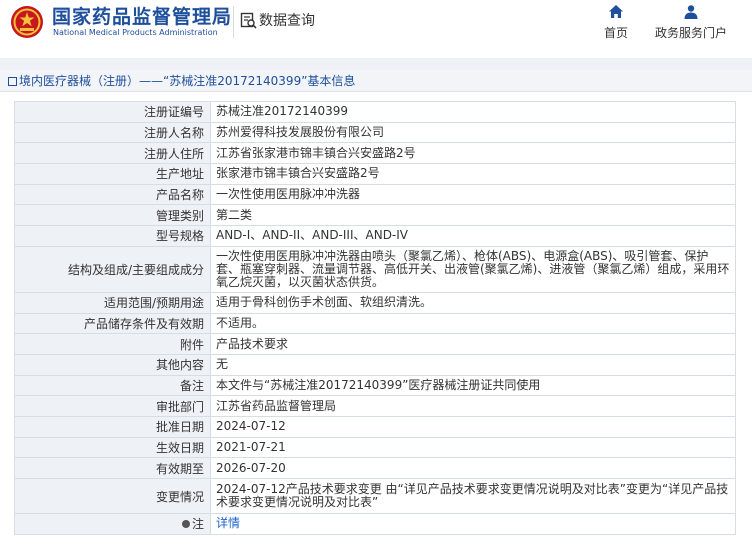 The width and height of the screenshot is (752, 555). I want to click on table-row: 注册人名称 苏州爱得科技发展股份有限公司, so click(375, 132).